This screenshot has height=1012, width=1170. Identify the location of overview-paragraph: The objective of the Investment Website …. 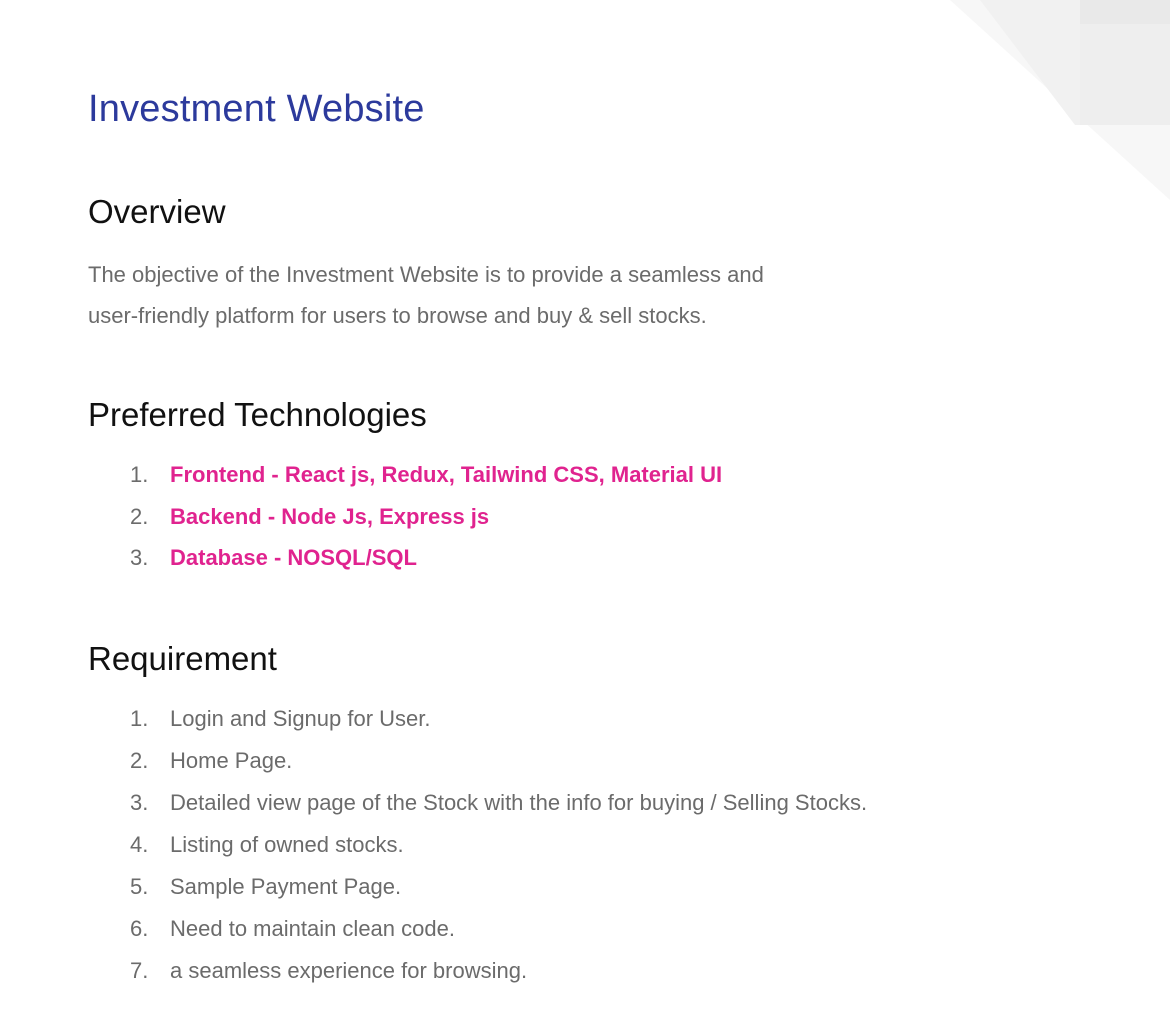
(478, 295).